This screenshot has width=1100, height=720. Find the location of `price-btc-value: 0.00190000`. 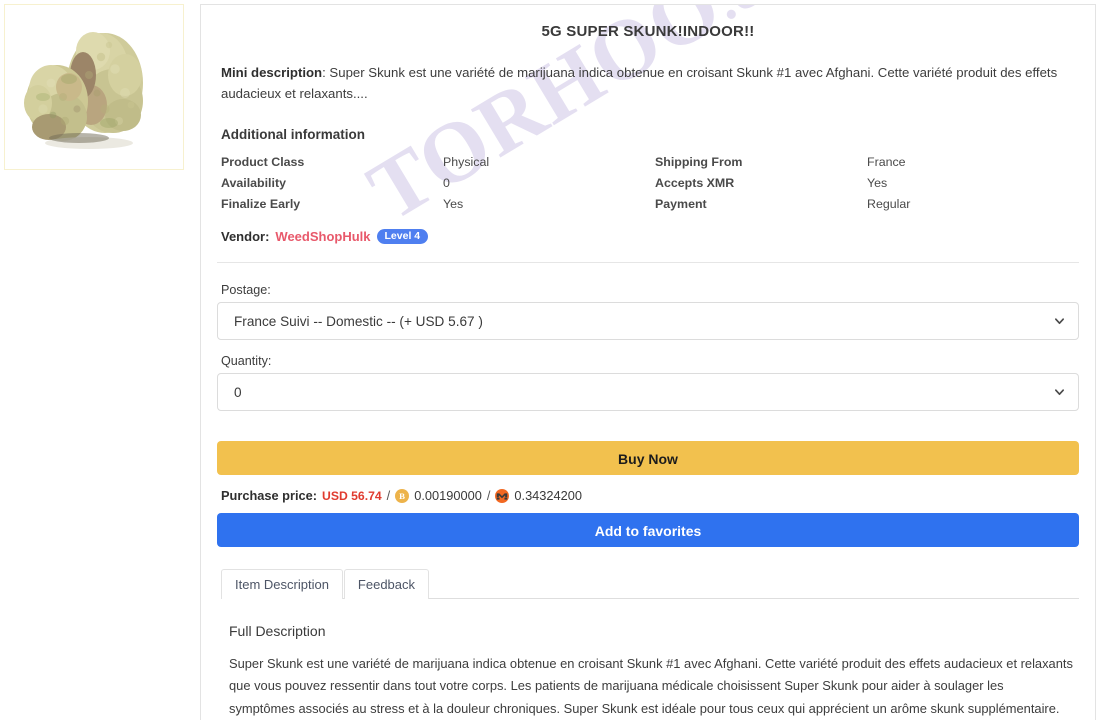

price-btc-value: 0.00190000 is located at coordinates (448, 496).